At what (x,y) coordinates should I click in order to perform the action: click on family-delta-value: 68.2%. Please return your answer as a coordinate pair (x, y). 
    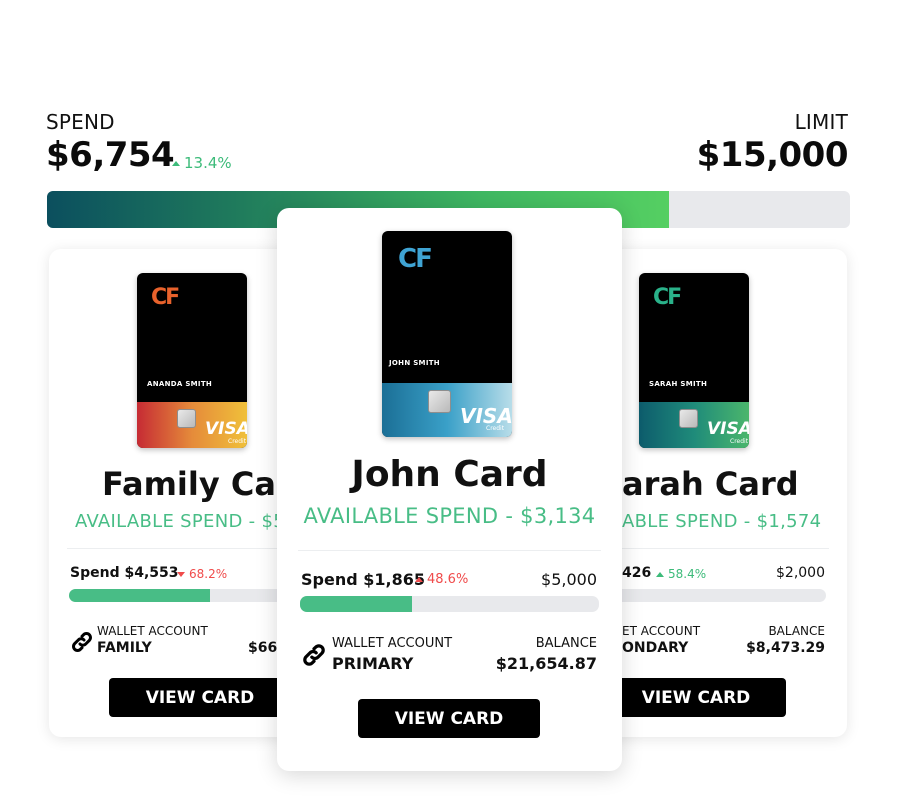
    Looking at the image, I should click on (208, 574).